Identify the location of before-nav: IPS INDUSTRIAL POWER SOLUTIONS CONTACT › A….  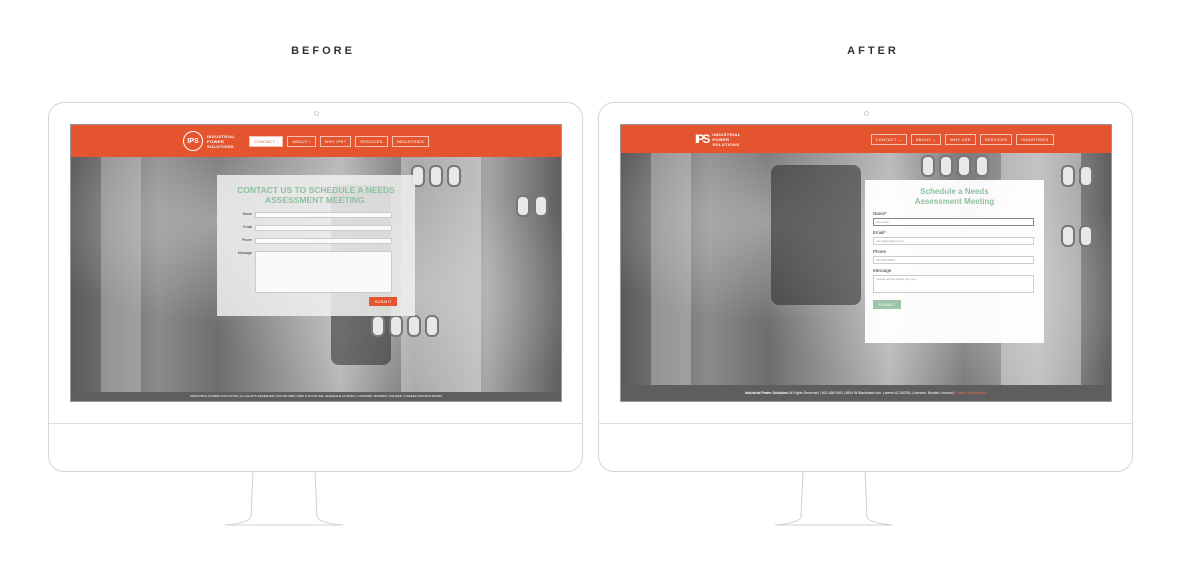
(316, 141).